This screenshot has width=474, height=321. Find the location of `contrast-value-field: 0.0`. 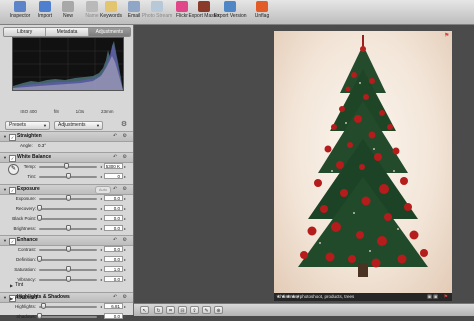

contrast-value-field: 0.0 is located at coordinates (113, 249).